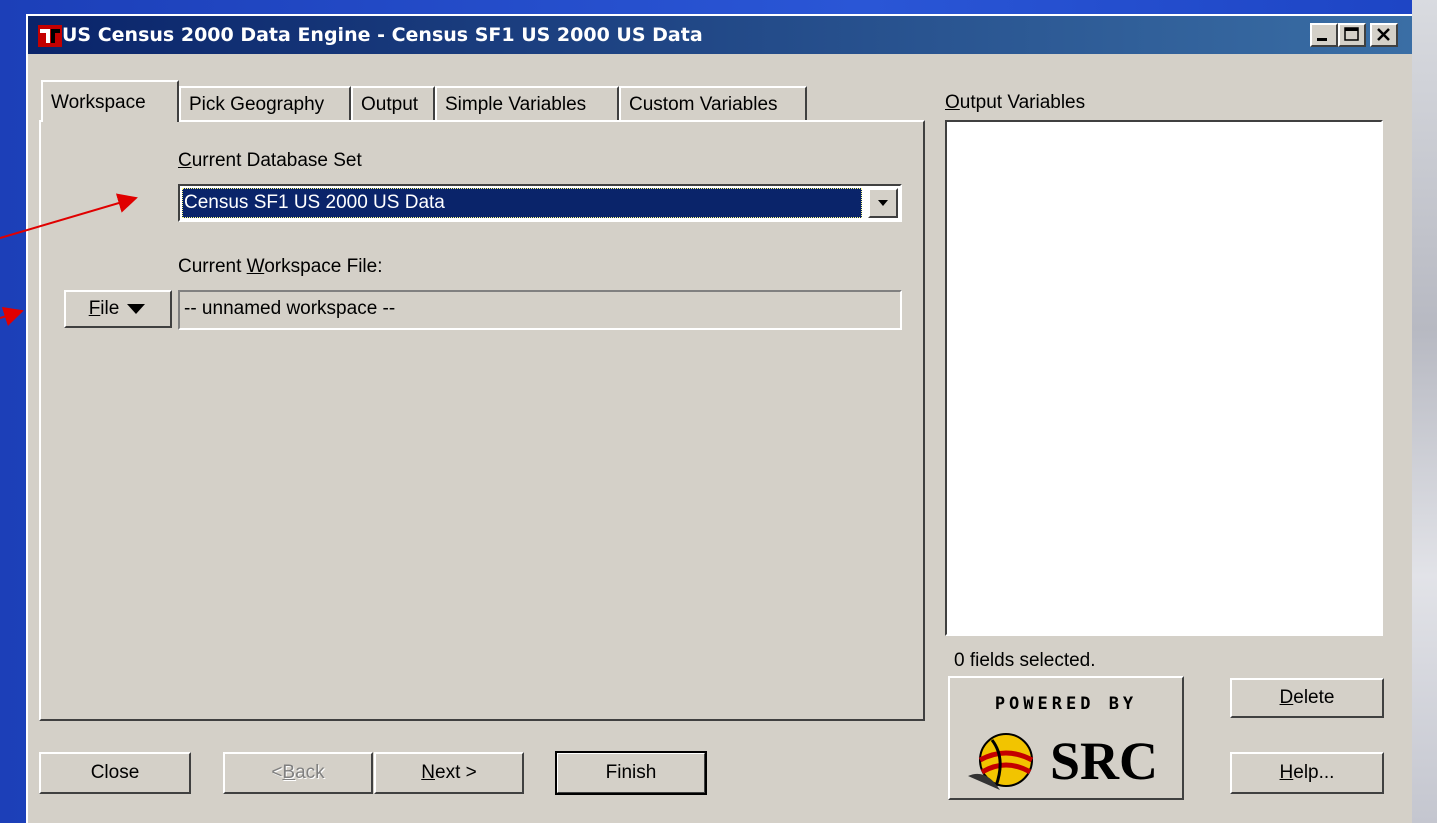 This screenshot has width=1437, height=823. Describe the element at coordinates (631, 773) in the screenshot. I see `finish-button: Finish` at that location.